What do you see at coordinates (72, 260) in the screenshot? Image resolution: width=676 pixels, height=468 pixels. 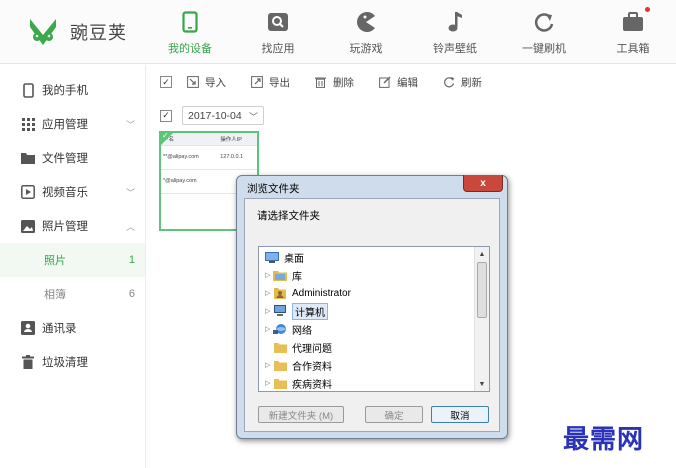 I see `sidebar-item-photos: 照片 1` at bounding box center [72, 260].